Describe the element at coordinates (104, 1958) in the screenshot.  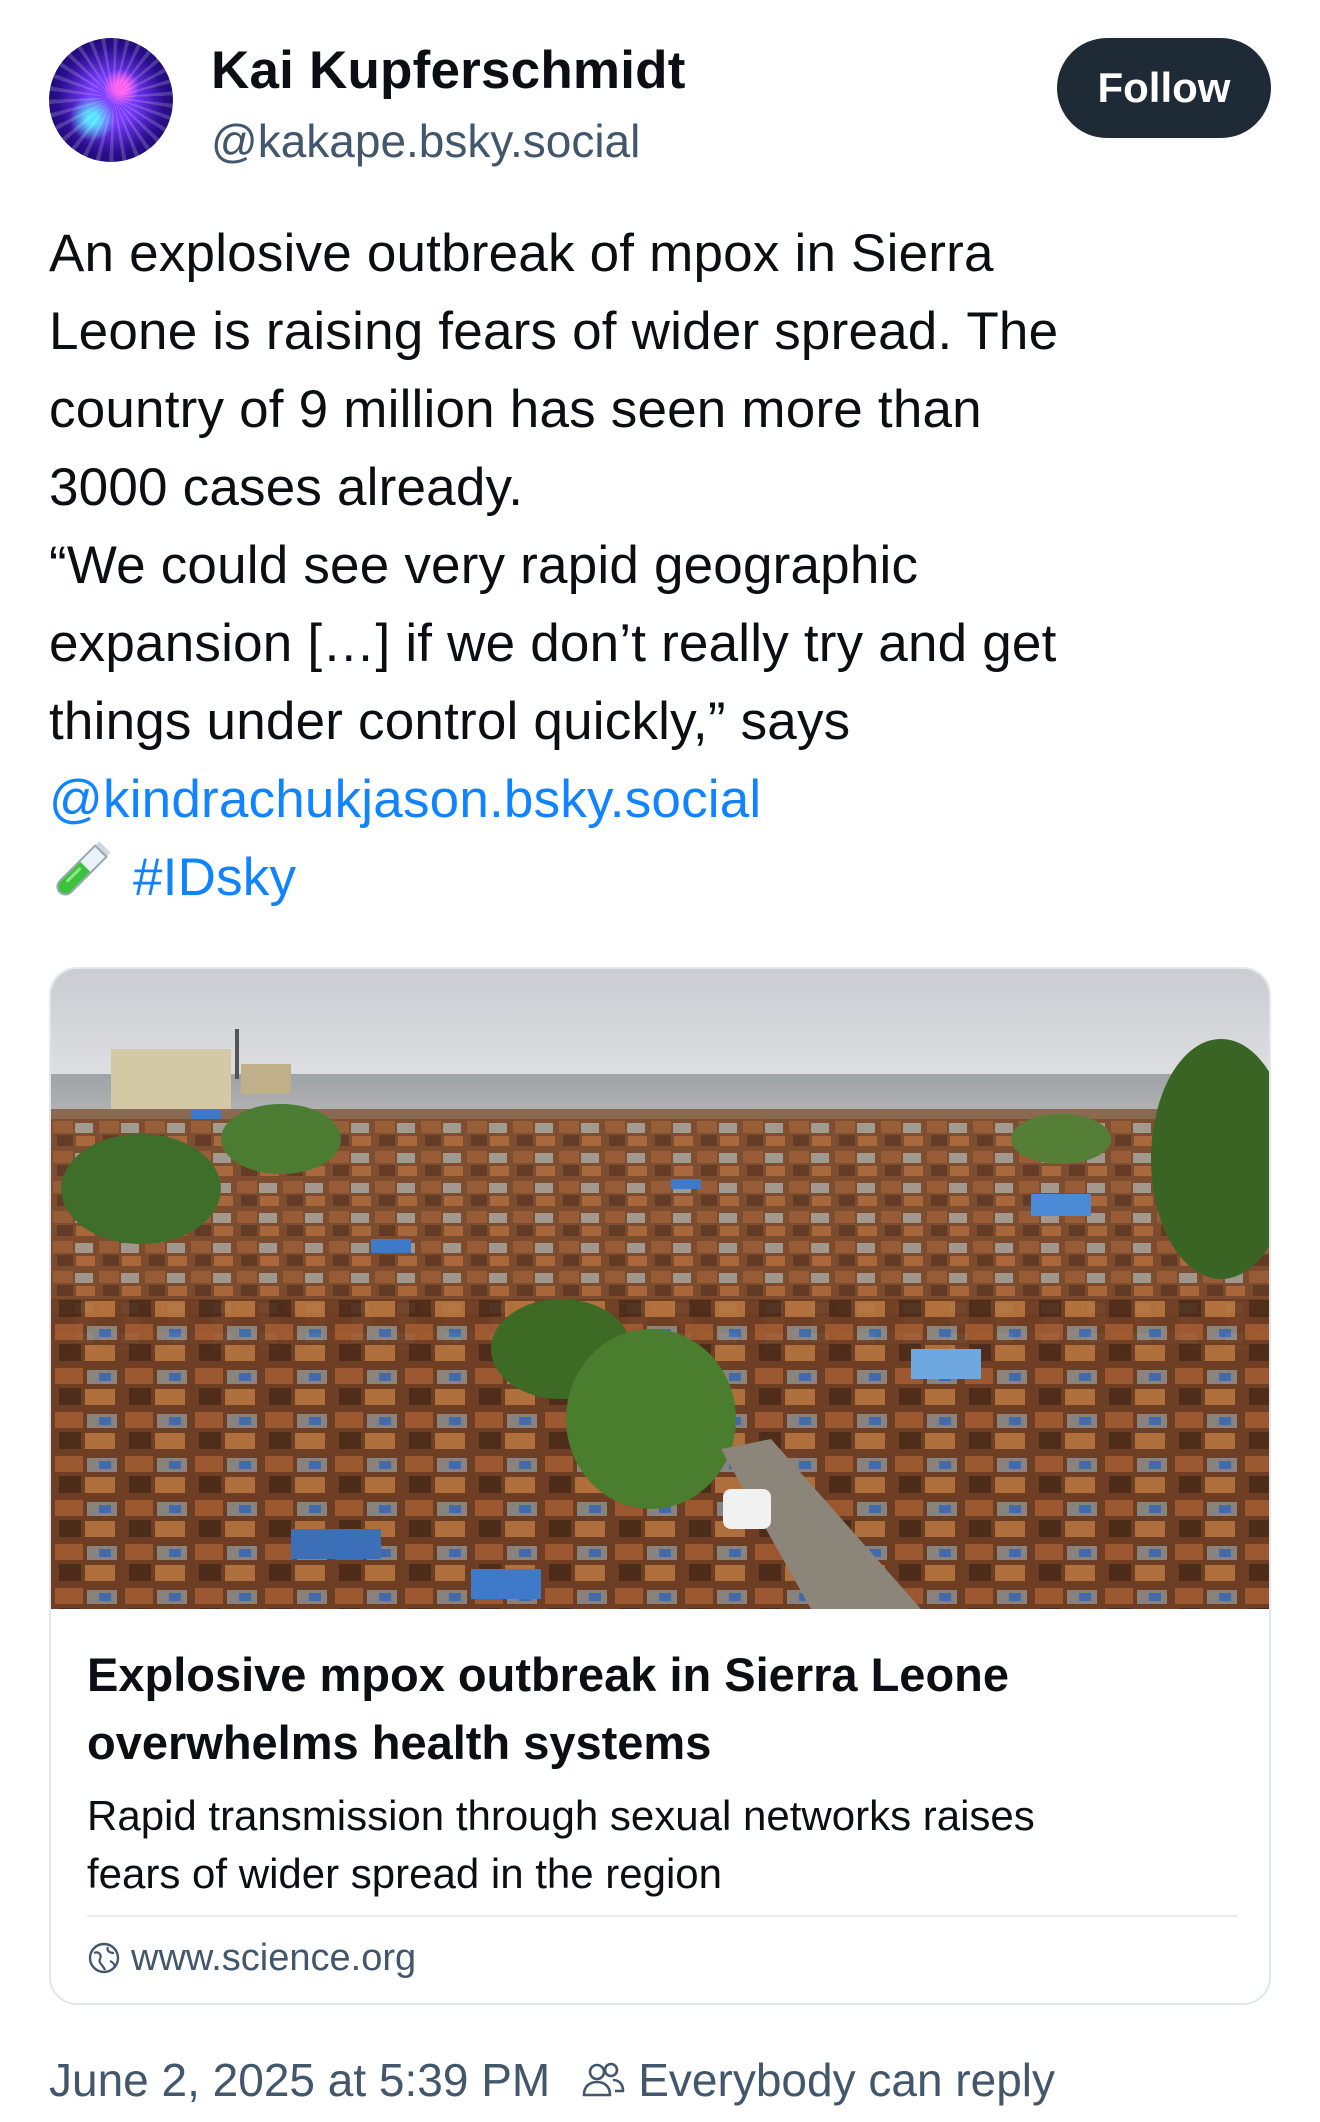
I see `globe-icon` at that location.